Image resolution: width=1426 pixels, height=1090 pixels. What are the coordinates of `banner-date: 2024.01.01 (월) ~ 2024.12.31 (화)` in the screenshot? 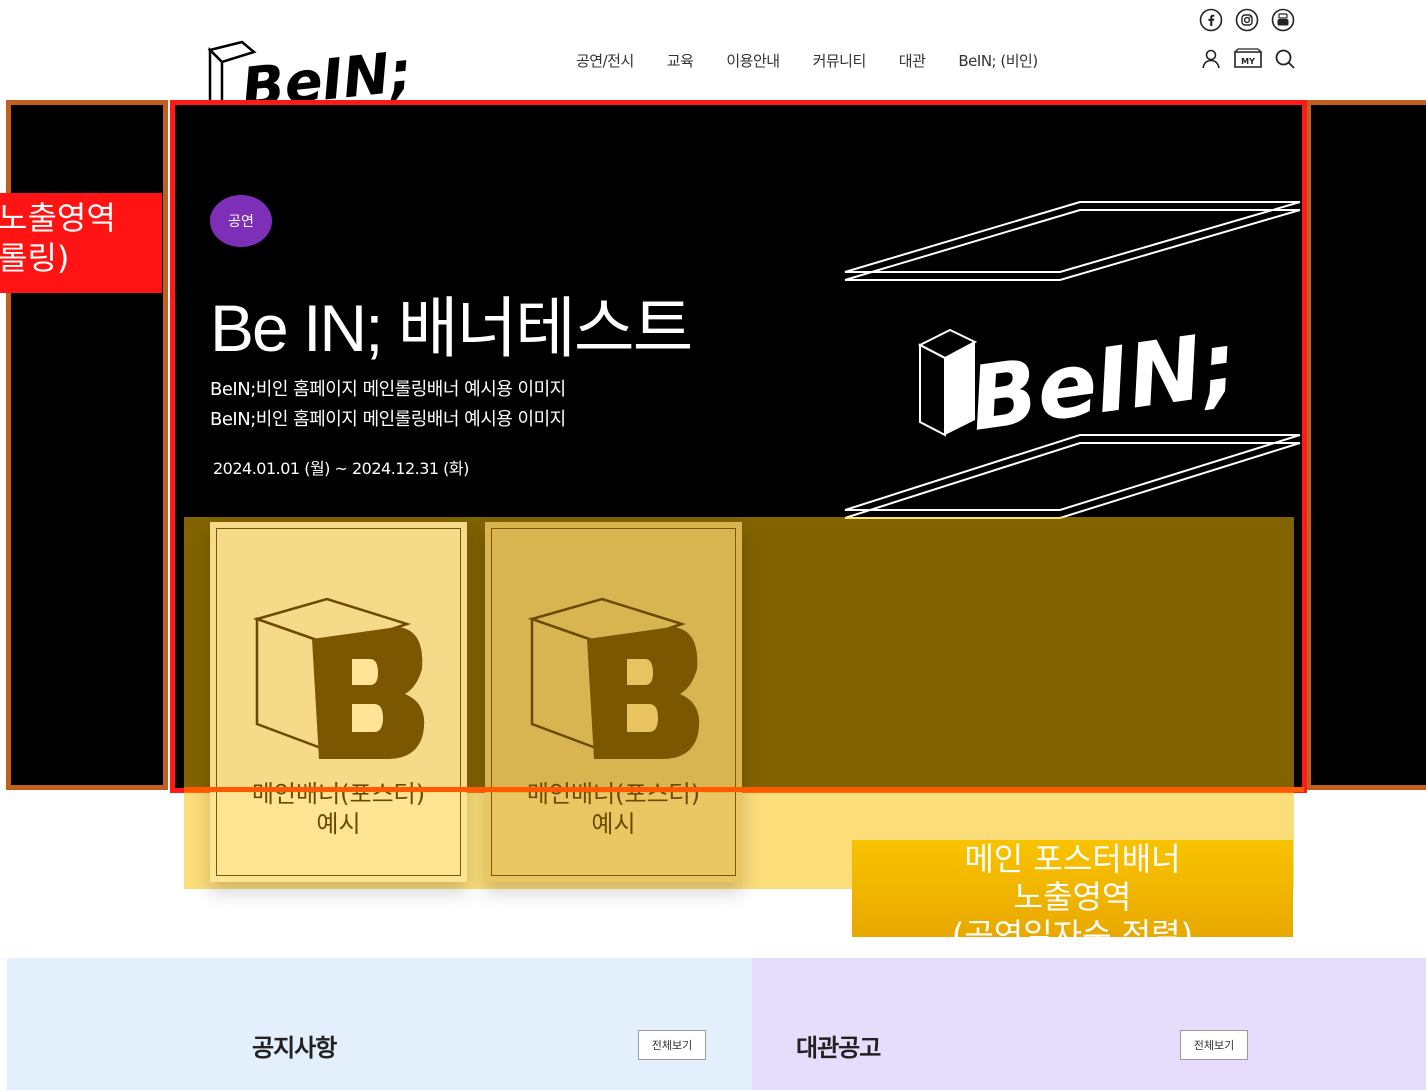 It's located at (341, 468).